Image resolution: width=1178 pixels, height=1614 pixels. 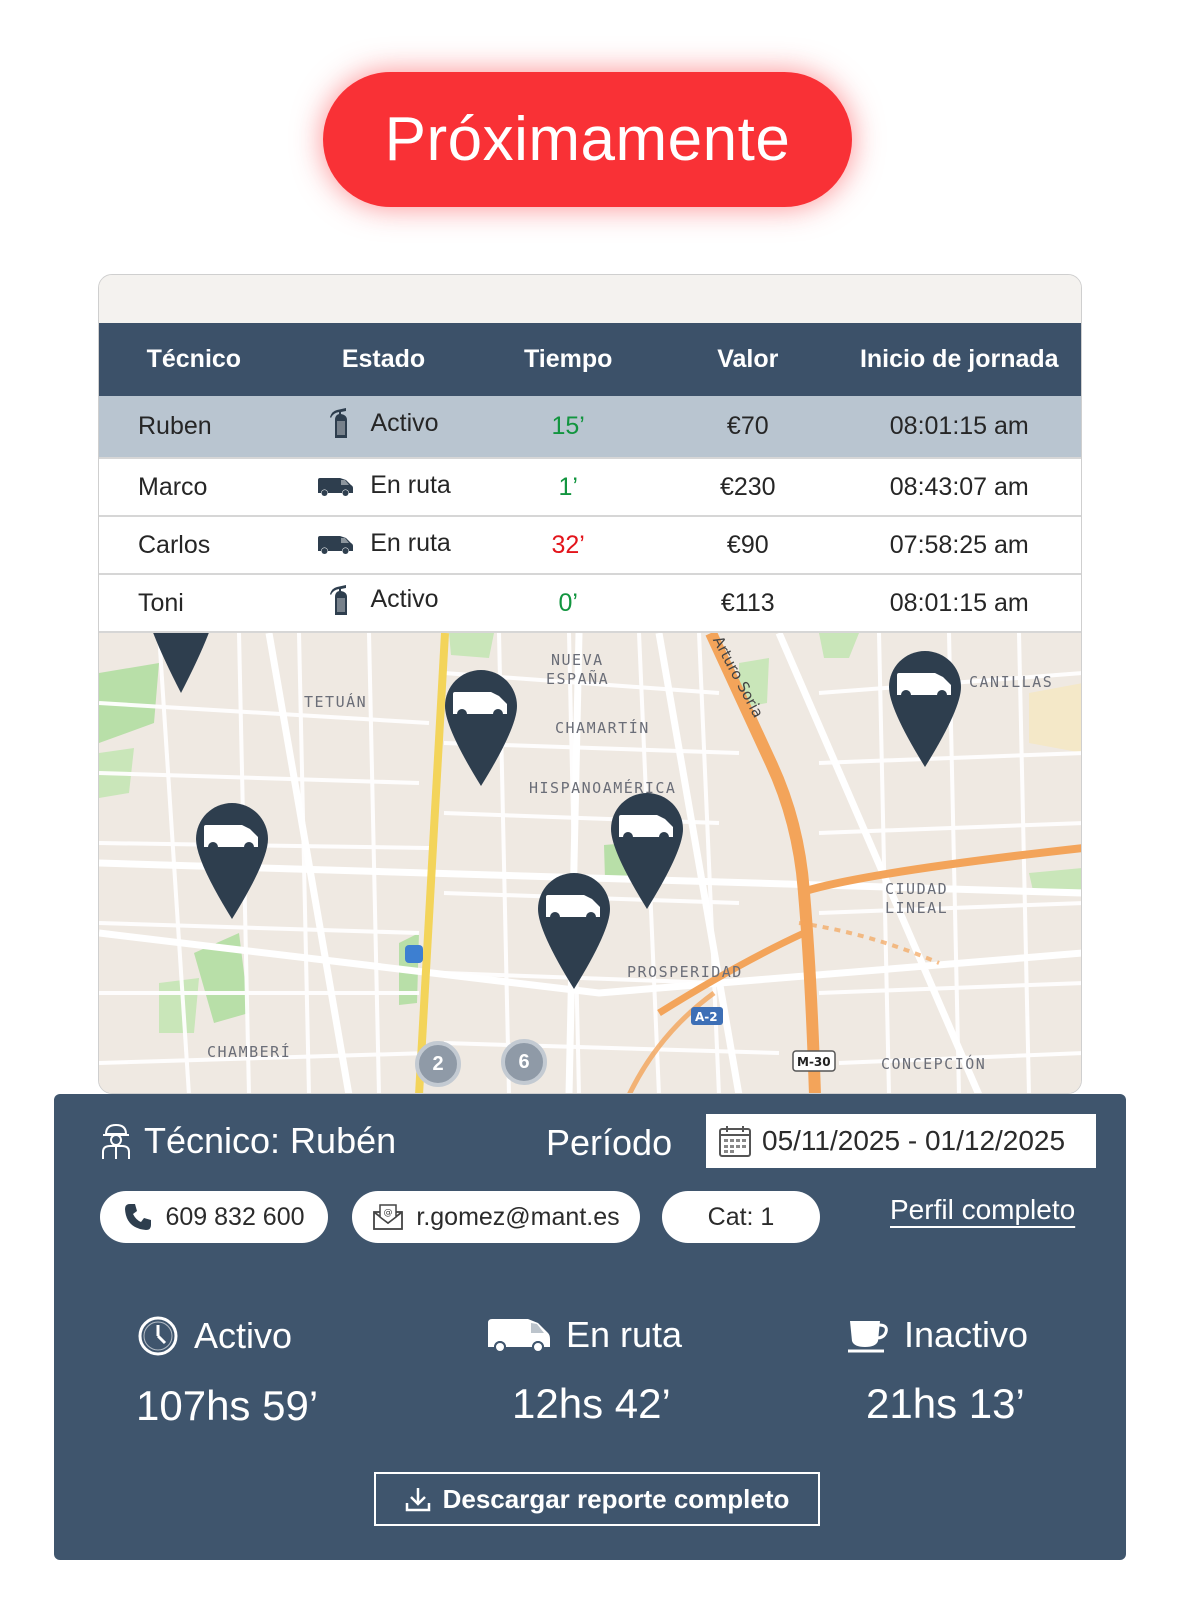 What do you see at coordinates (590, 545) in the screenshot?
I see `table-row: Carlos En ruta 32’ €90 07:58:25 am` at bounding box center [590, 545].